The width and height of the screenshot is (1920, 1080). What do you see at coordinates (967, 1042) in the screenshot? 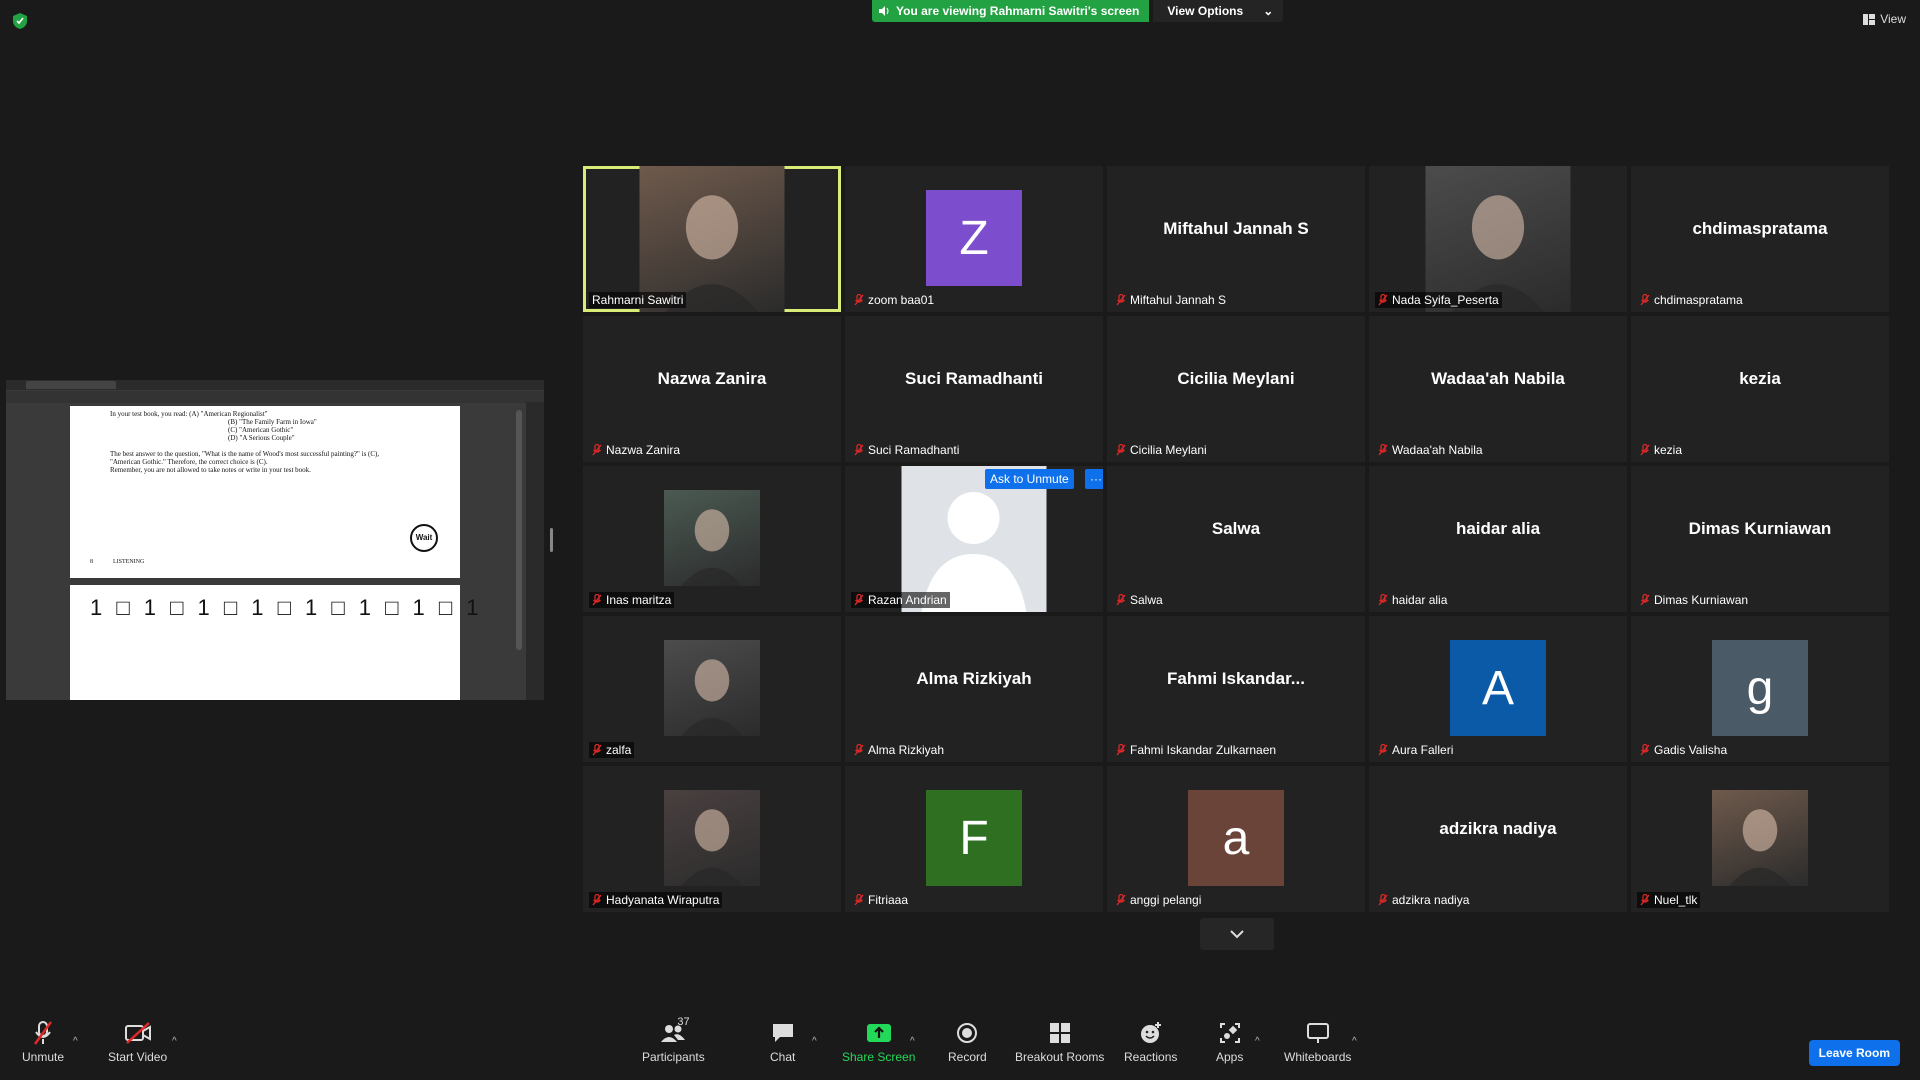
I see `record-button: Record` at bounding box center [967, 1042].